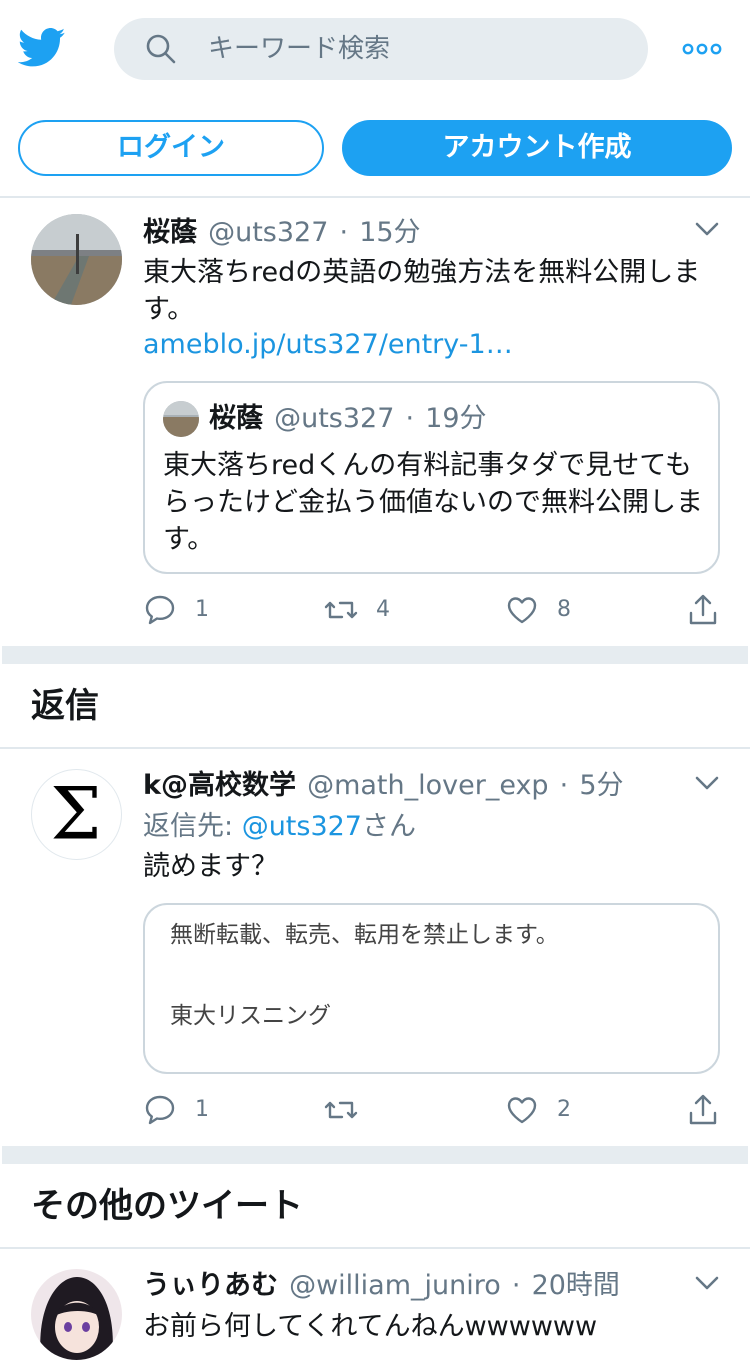 This screenshot has width=750, height=1360. What do you see at coordinates (65, 706) in the screenshot?
I see `replies-heading: 返信` at bounding box center [65, 706].